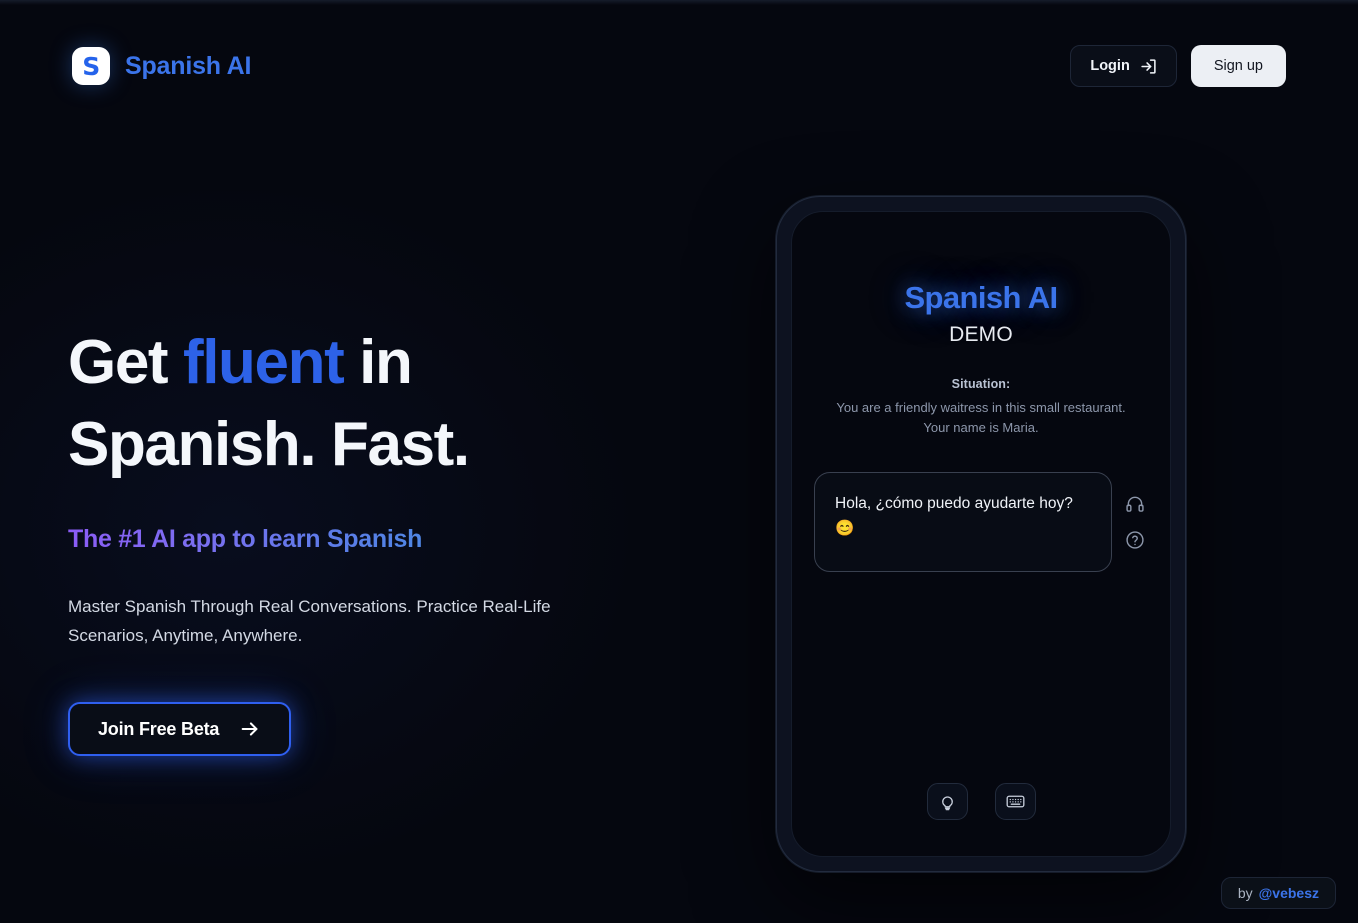 The image size is (1358, 923). I want to click on brand-mark-icon: S, so click(91, 66).